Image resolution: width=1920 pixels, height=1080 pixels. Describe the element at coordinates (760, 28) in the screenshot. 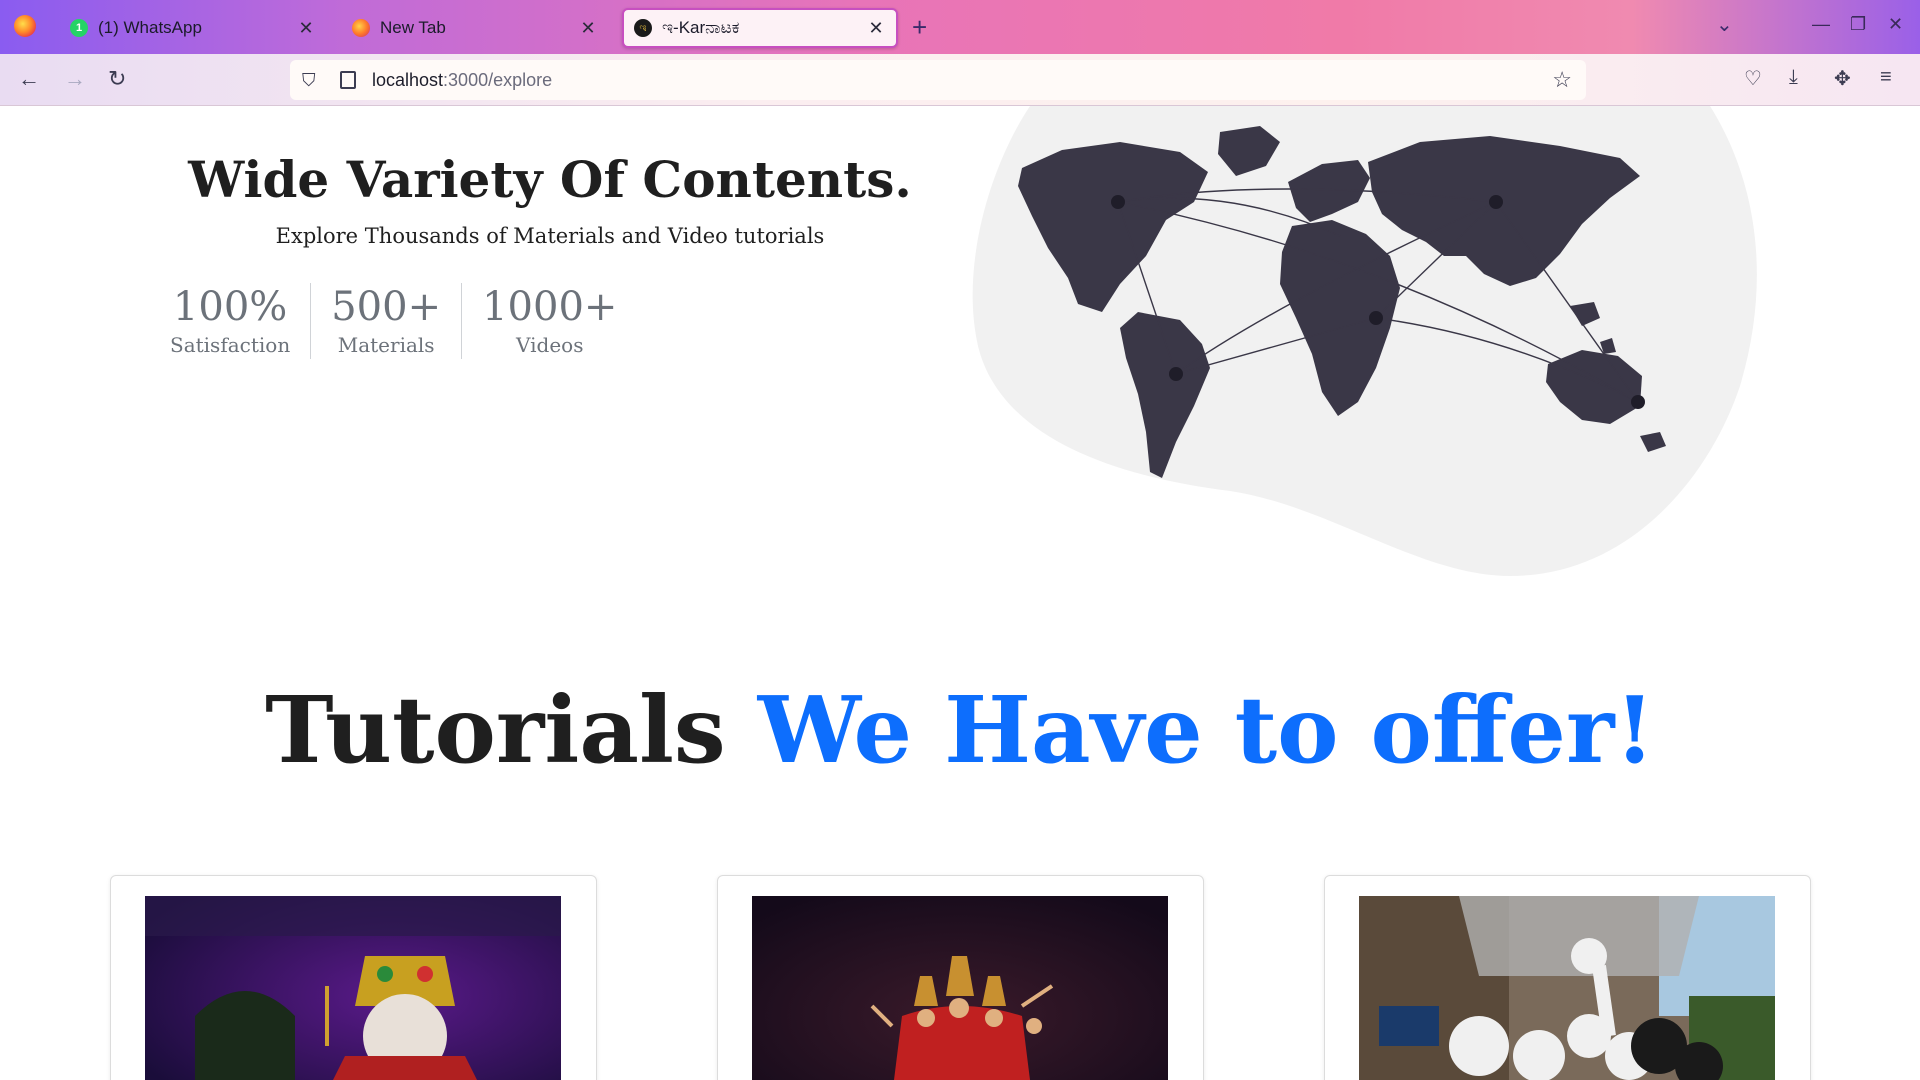

I see `tab-e-karnataka: ಇ ಇ-Karನಾಟಕ ✕` at that location.